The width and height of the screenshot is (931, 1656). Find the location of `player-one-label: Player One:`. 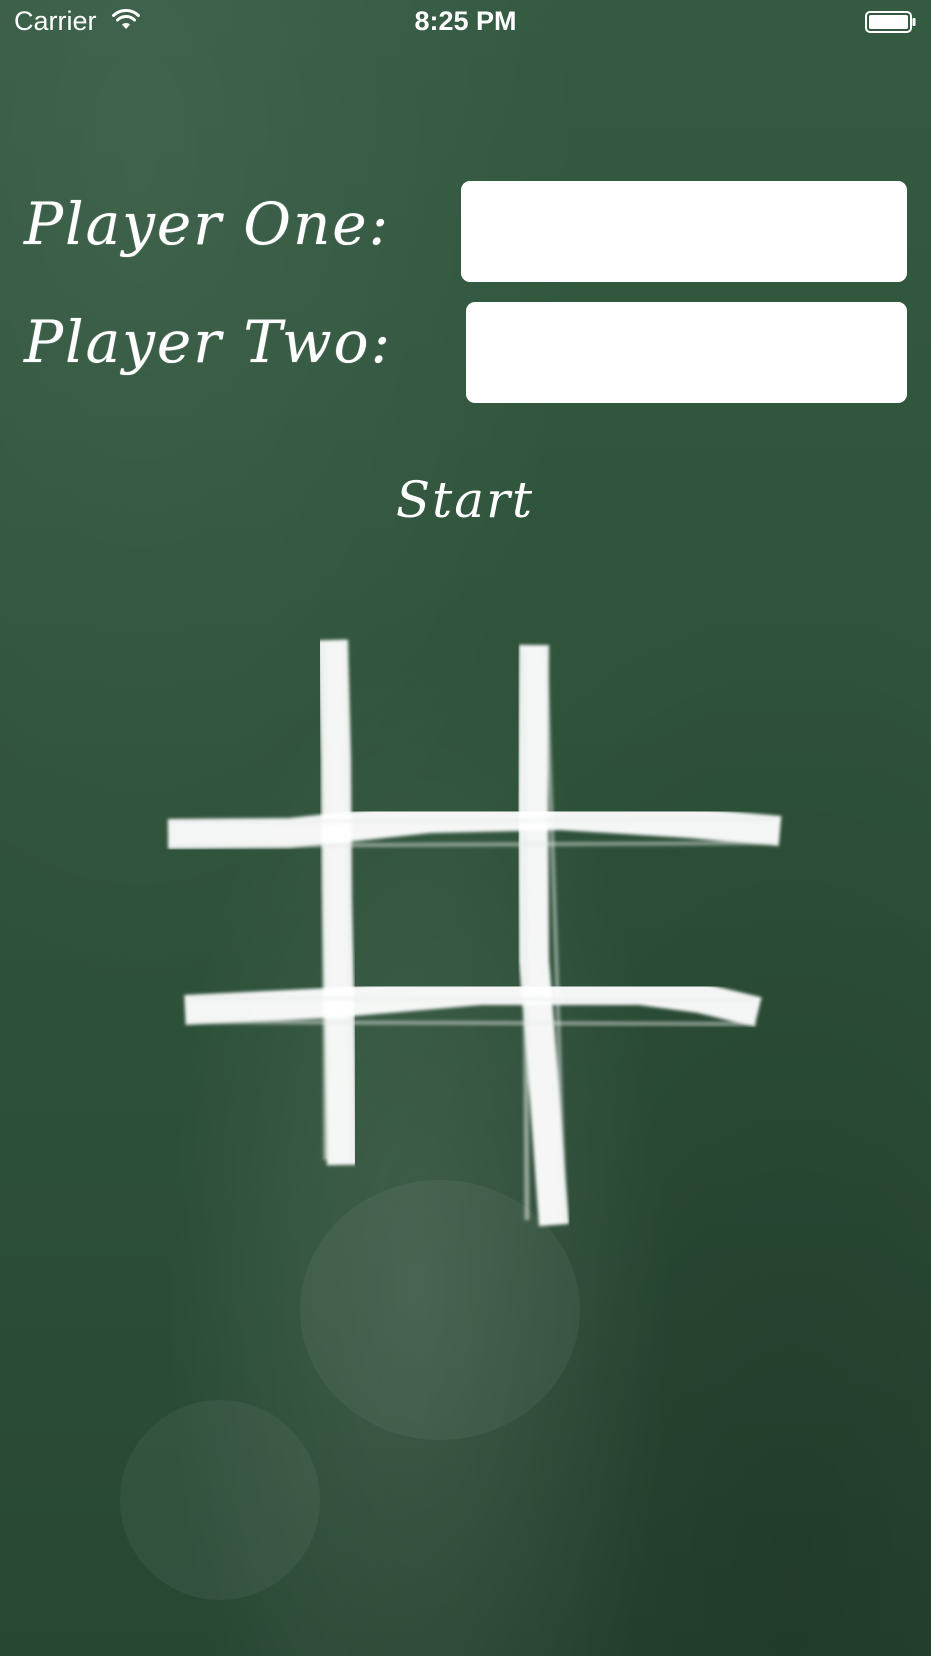

player-one-label: Player One: is located at coordinates (207, 224).